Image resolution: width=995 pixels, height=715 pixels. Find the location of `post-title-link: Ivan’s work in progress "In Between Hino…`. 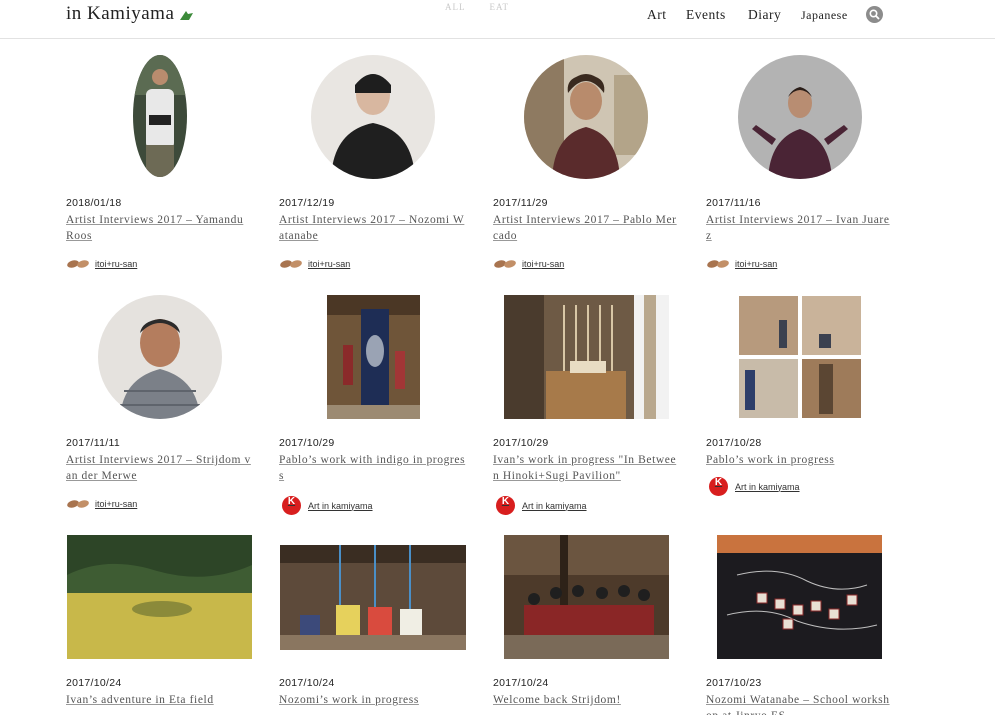

post-title-link: Ivan’s work in progress "In Between Hino… is located at coordinates (587, 468).